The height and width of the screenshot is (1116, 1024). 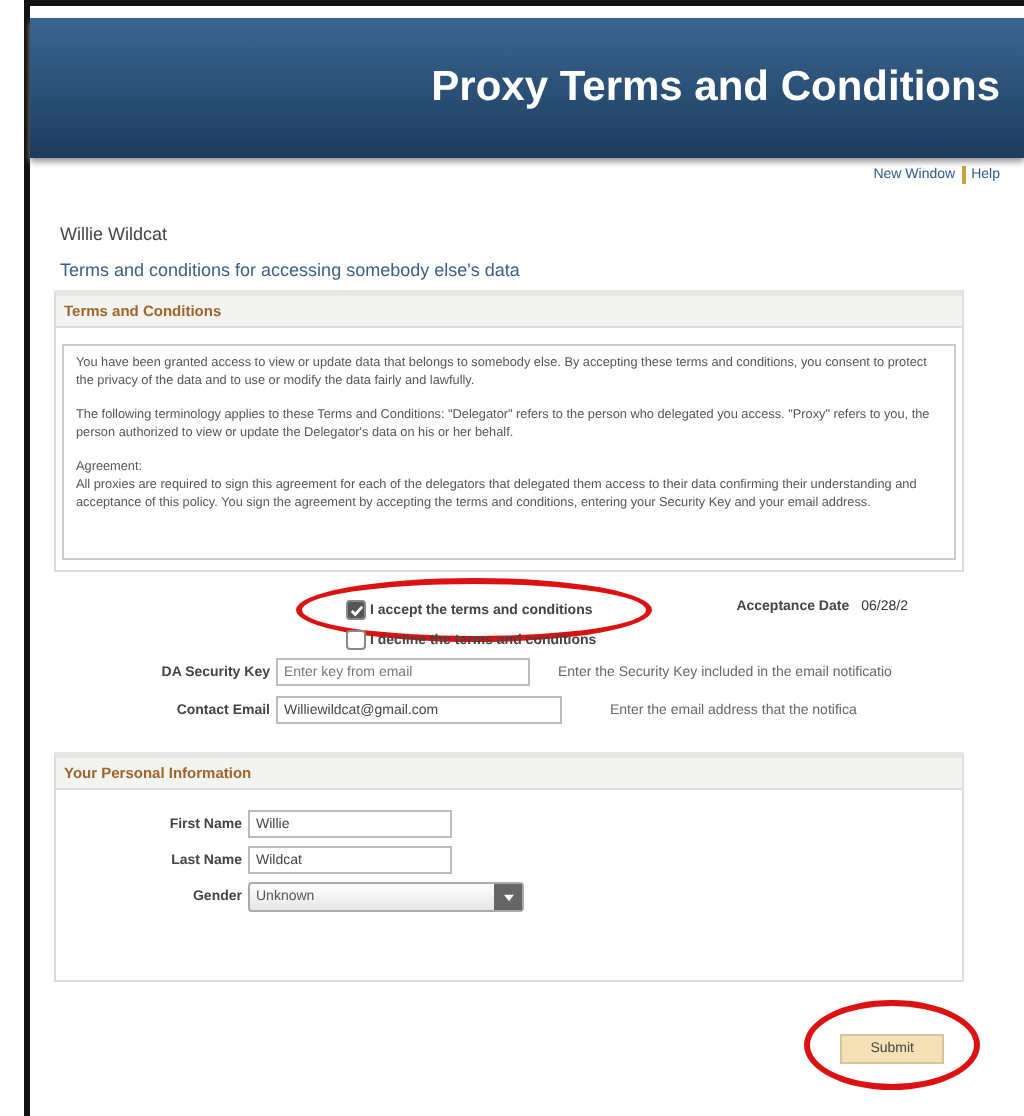 I want to click on page-subtitle: Terms and conditions for accessing somebody else's data, so click(x=291, y=270).